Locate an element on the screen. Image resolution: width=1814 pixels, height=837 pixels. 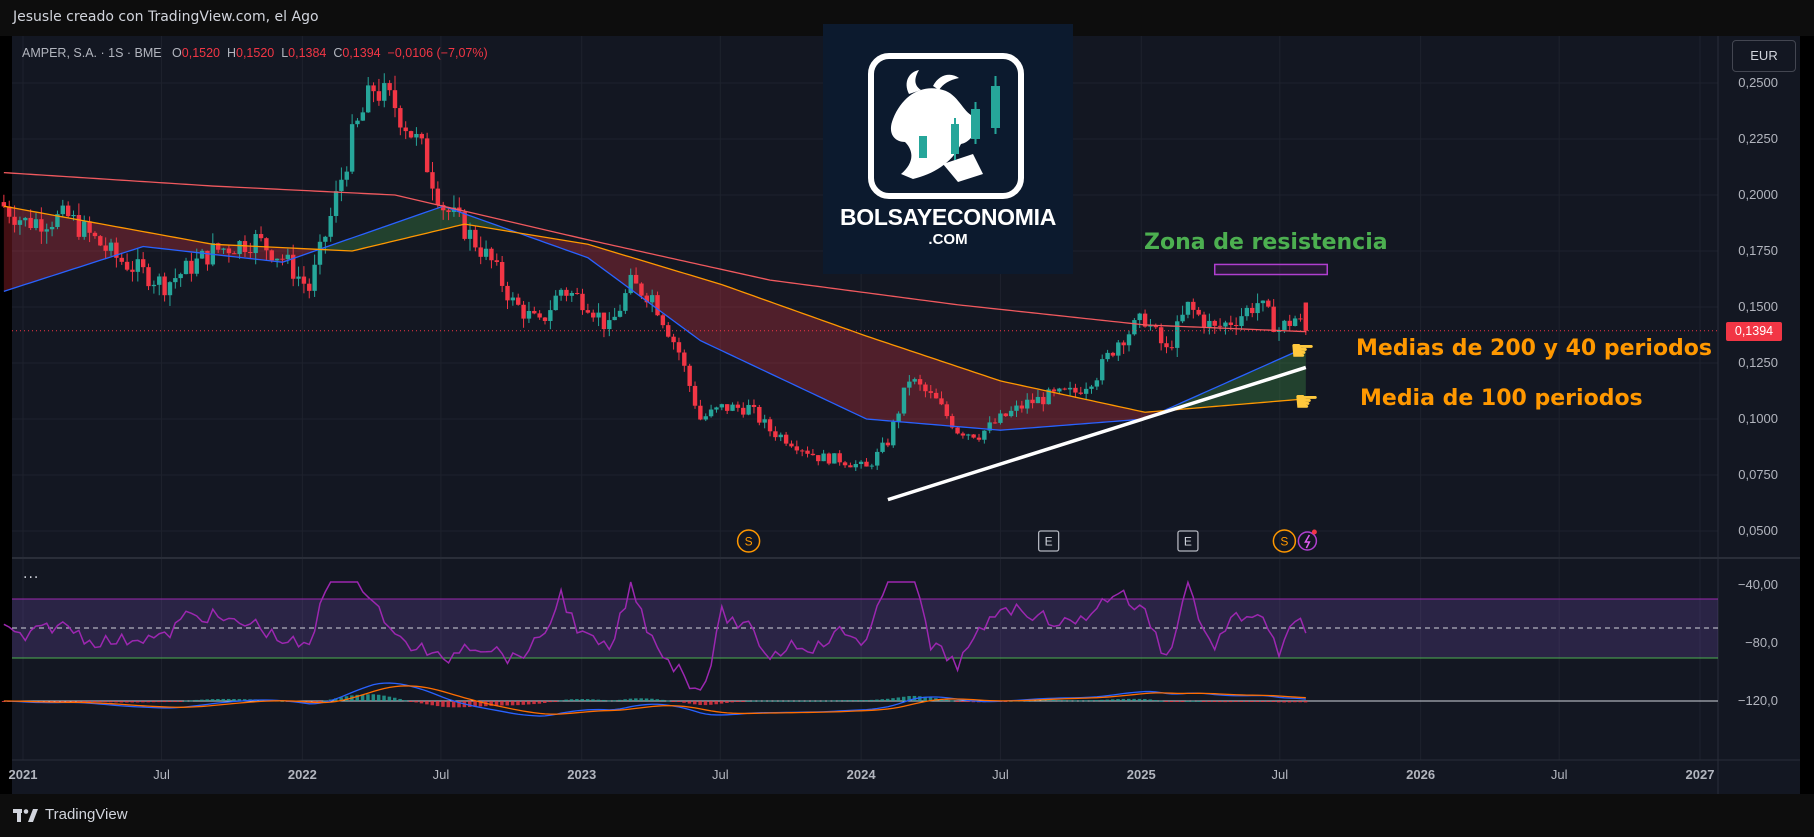
indicator-menu-icon: ··· is located at coordinates (31, 578).